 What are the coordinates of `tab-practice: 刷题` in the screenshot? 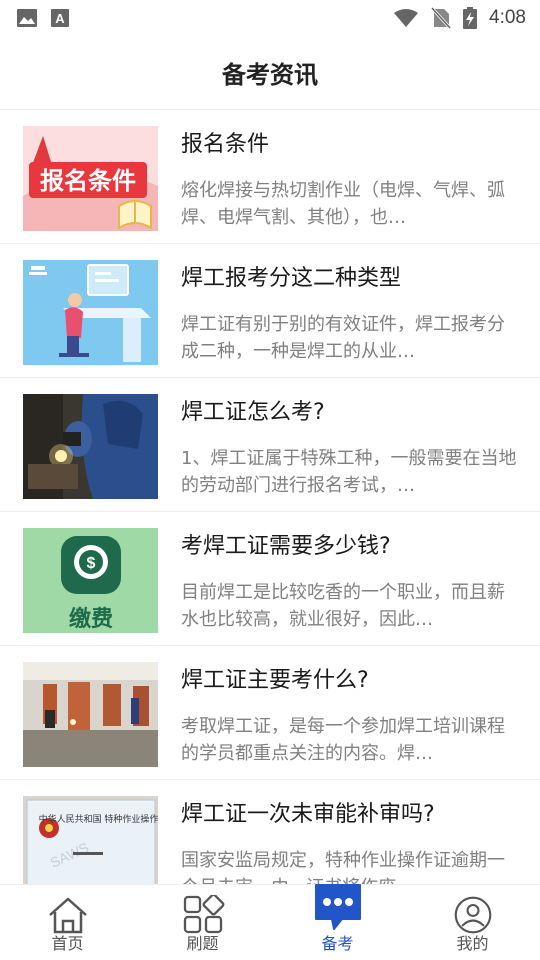 It's located at (202, 922).